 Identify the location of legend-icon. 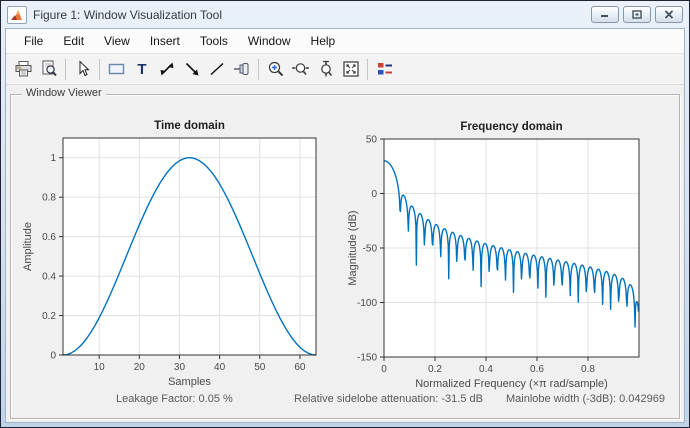
(384, 69).